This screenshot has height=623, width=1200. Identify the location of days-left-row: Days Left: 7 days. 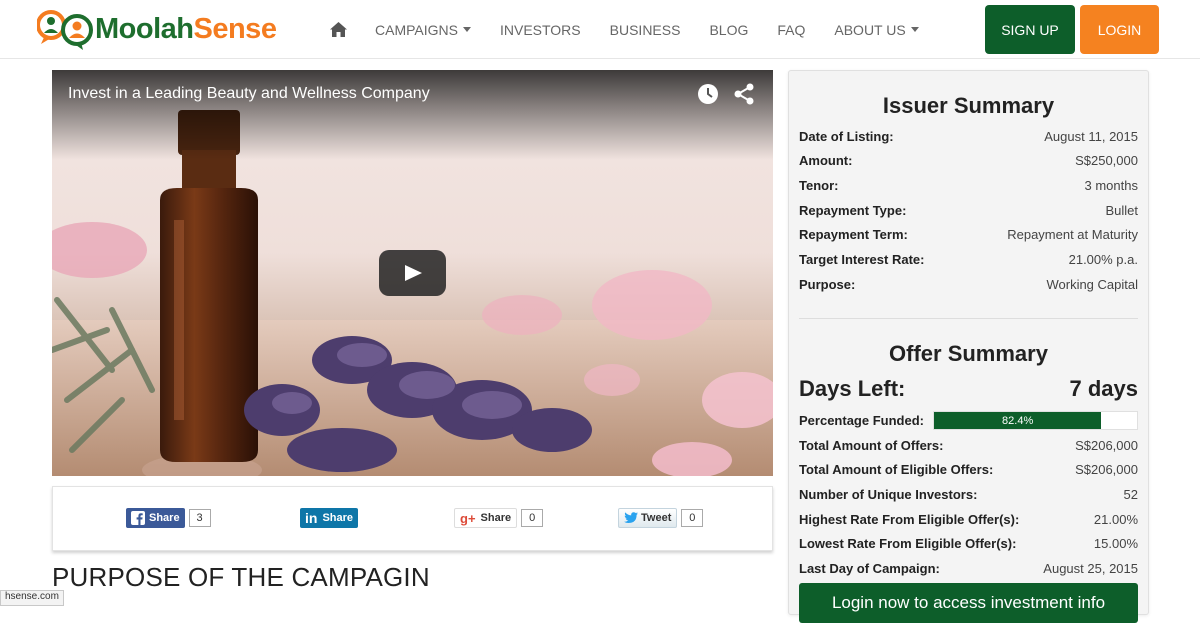
(968, 389).